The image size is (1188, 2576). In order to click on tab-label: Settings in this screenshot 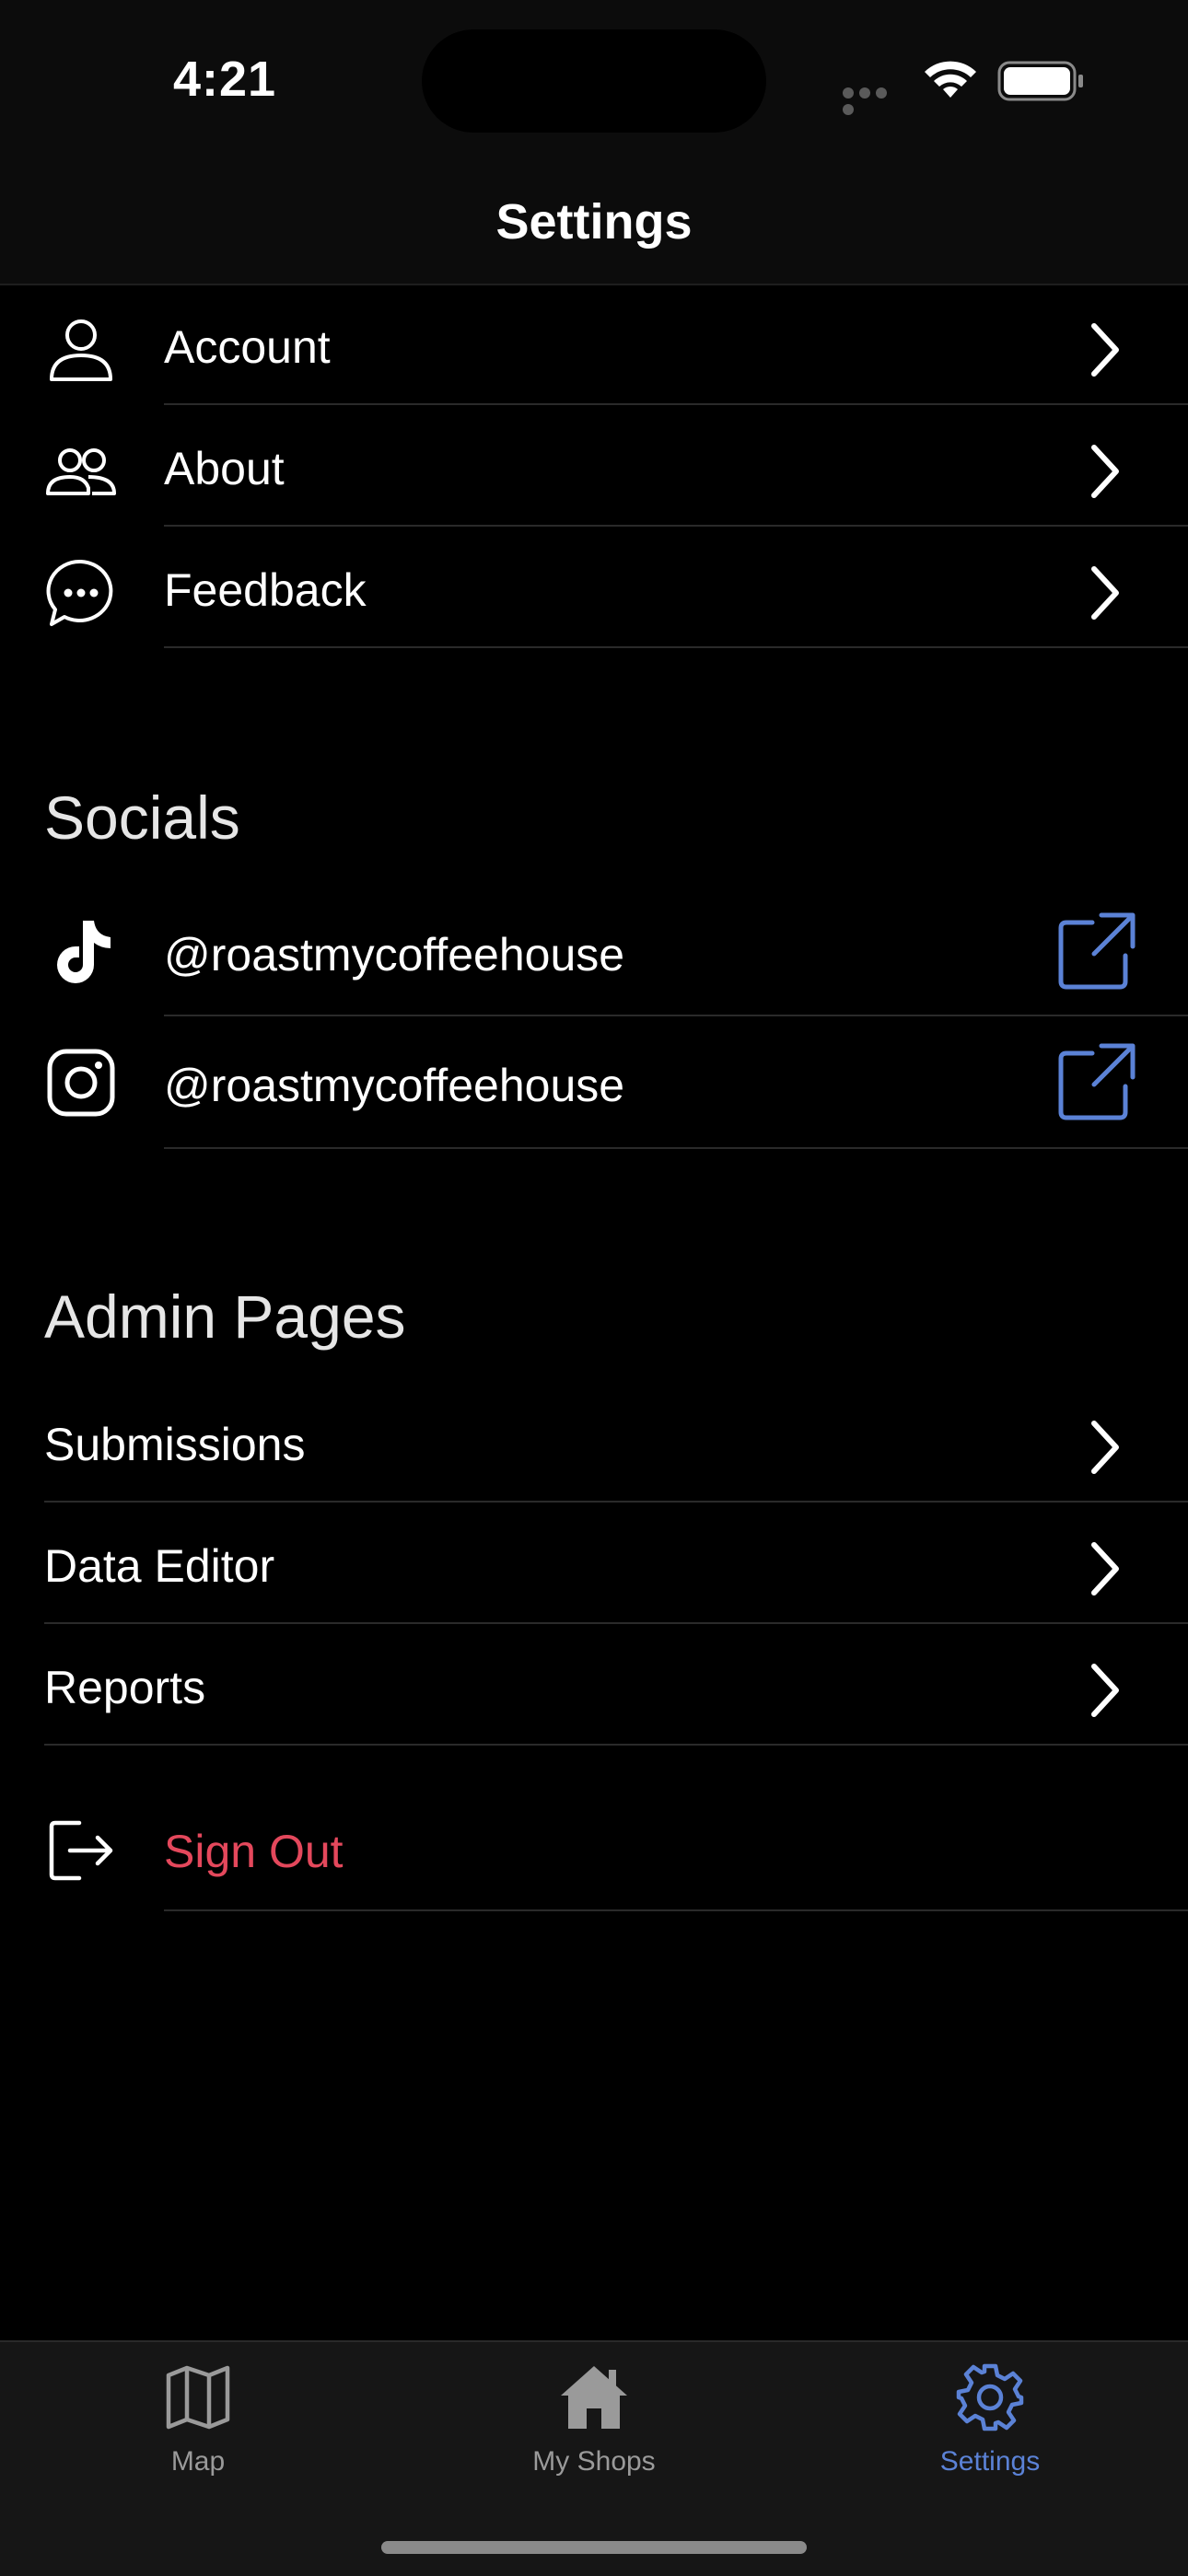, I will do `click(990, 2461)`.